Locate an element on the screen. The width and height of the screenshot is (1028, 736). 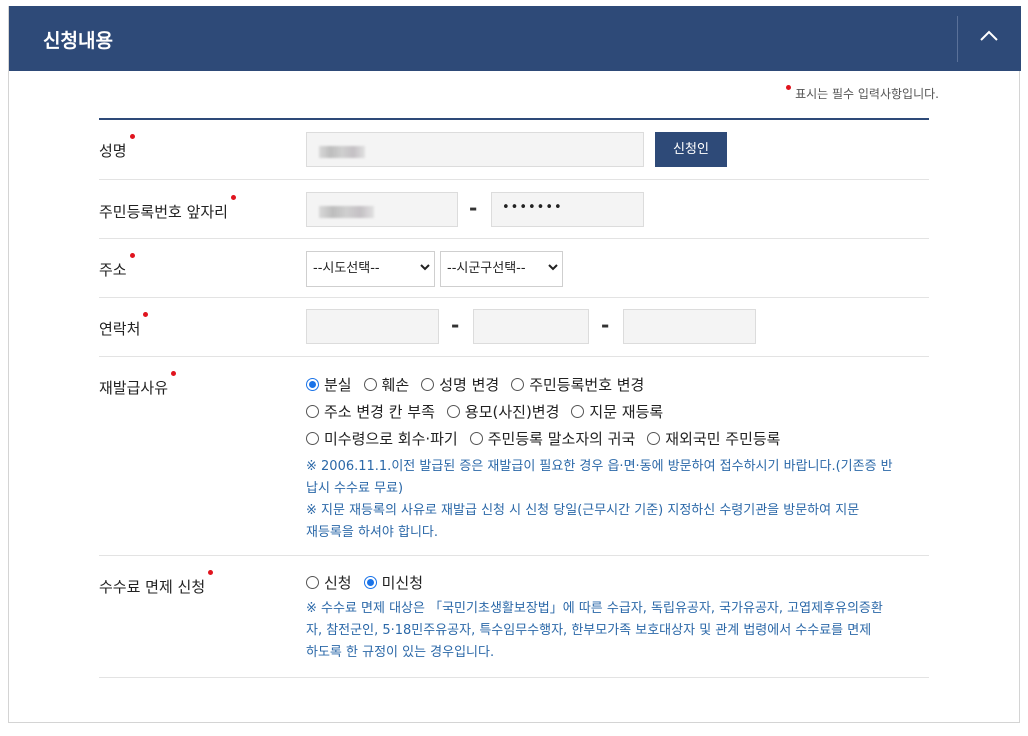
reason-option-overseas: 재외국민 주민등록 is located at coordinates (713, 438).